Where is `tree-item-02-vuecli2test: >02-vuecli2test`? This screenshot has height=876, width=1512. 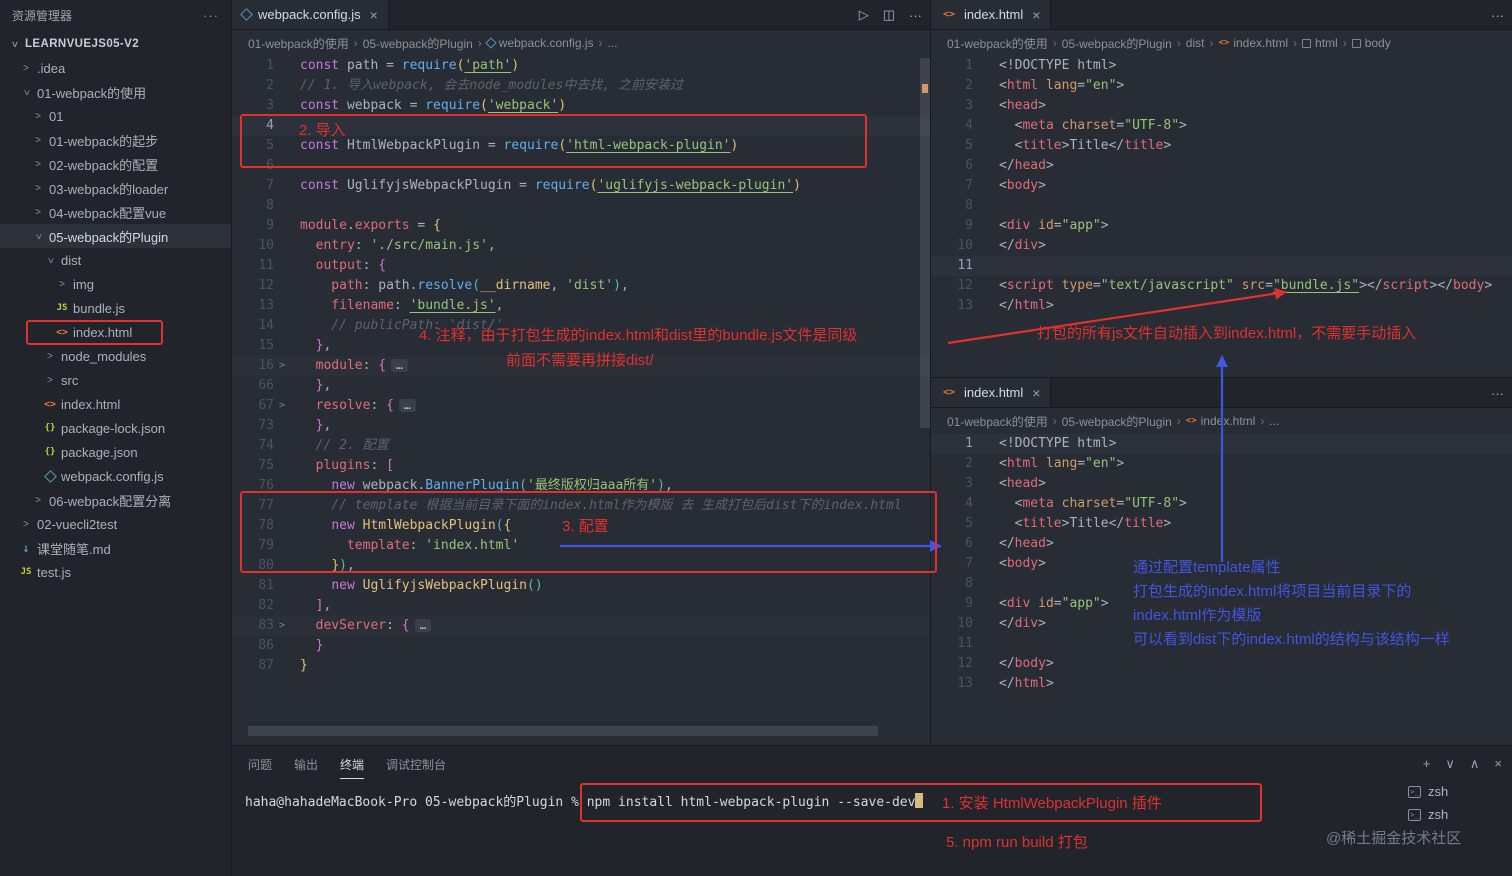 tree-item-02-vuecli2test: >02-vuecli2test is located at coordinates (115, 524).